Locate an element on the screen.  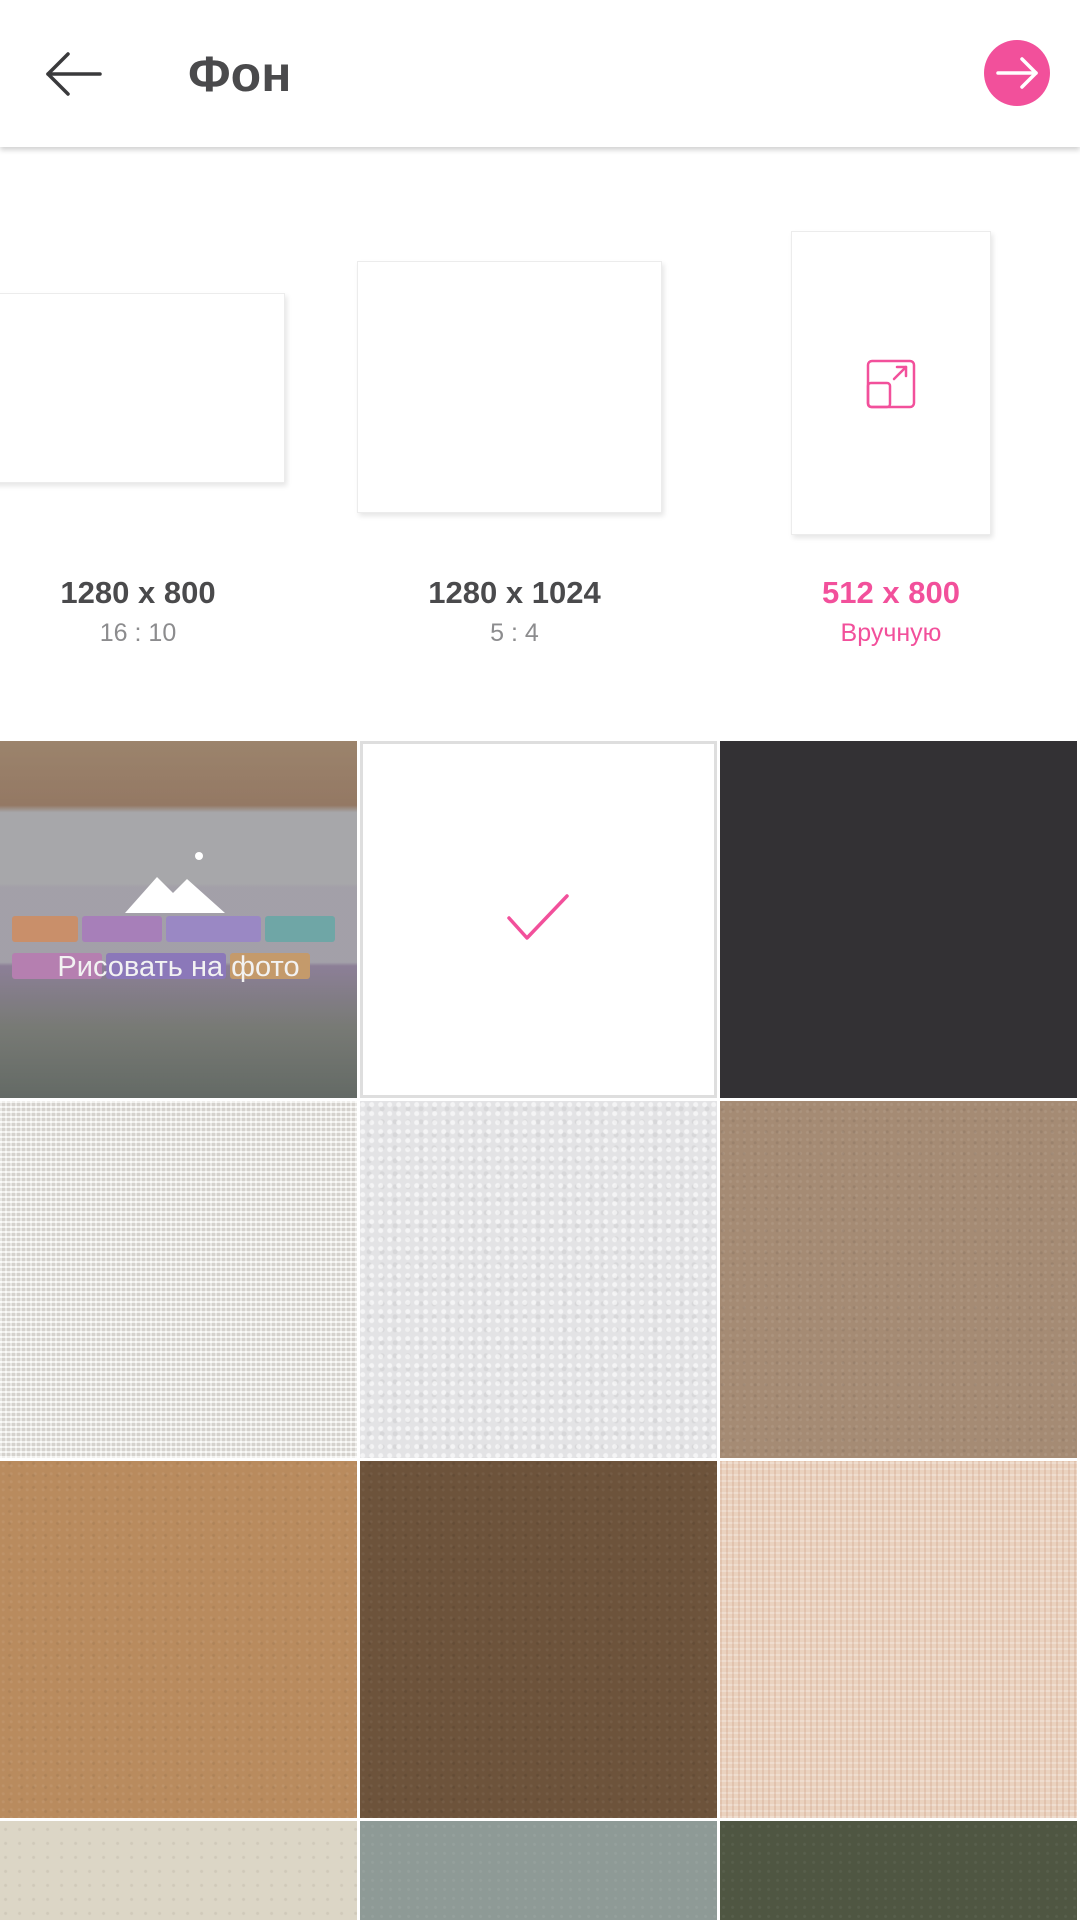
preset-ratio: 5 : 4 is located at coordinates (514, 633).